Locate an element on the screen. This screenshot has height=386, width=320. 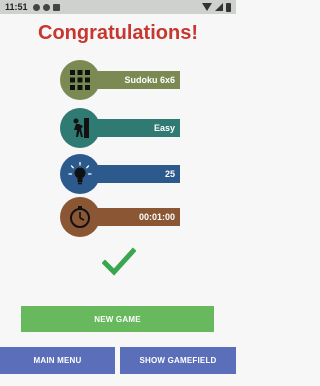
wifi-icon is located at coordinates (207, 7).